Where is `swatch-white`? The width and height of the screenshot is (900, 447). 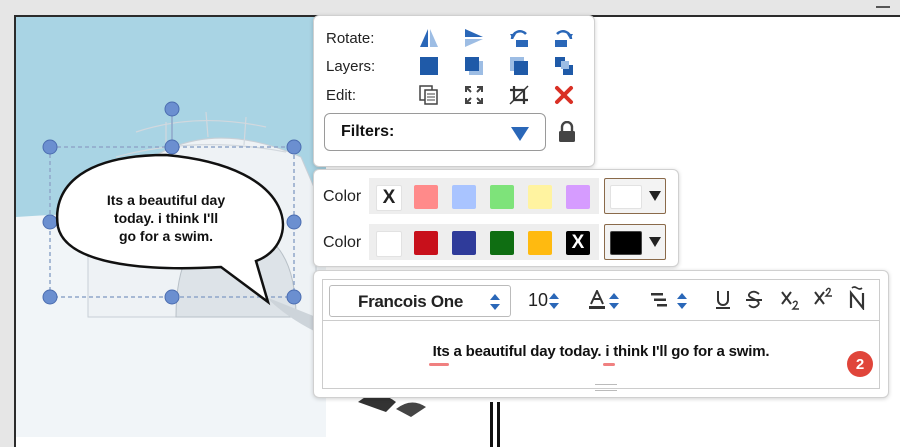
swatch-white is located at coordinates (389, 244).